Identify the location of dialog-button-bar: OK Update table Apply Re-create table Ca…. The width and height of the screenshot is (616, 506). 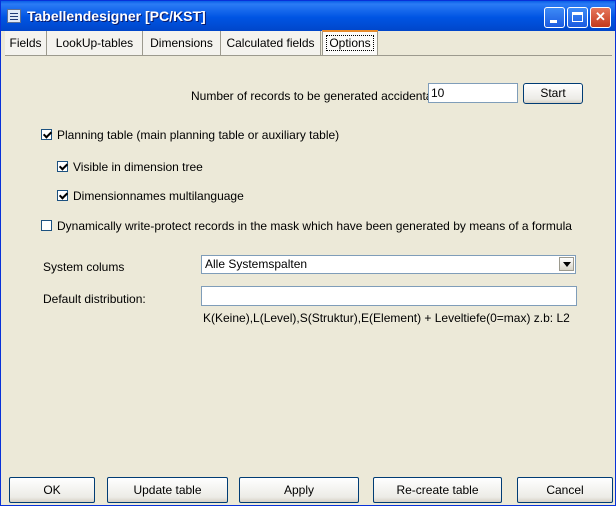
(308, 488).